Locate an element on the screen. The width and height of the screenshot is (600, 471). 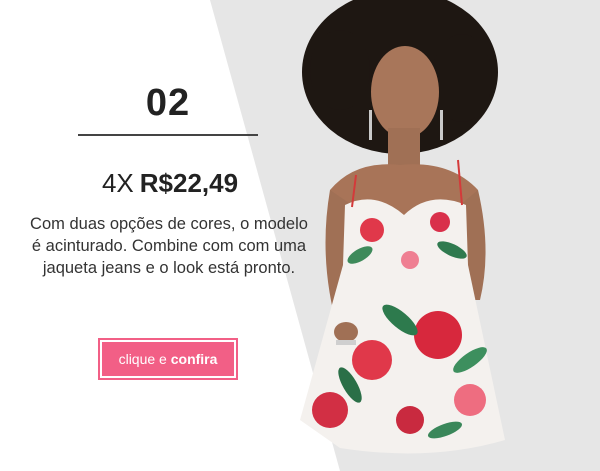
item-number: 02 is located at coordinates (168, 103).